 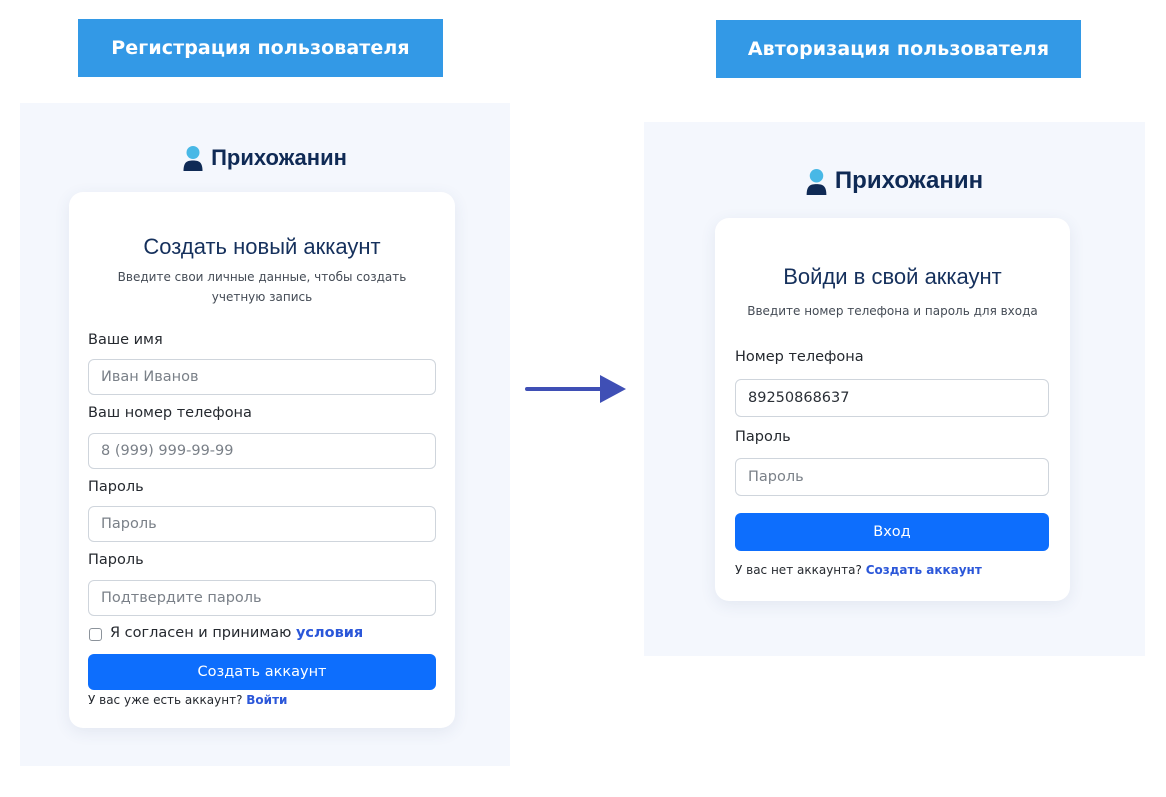 What do you see at coordinates (892, 276) in the screenshot?
I see `login-title: Войди в свой аккаунт` at bounding box center [892, 276].